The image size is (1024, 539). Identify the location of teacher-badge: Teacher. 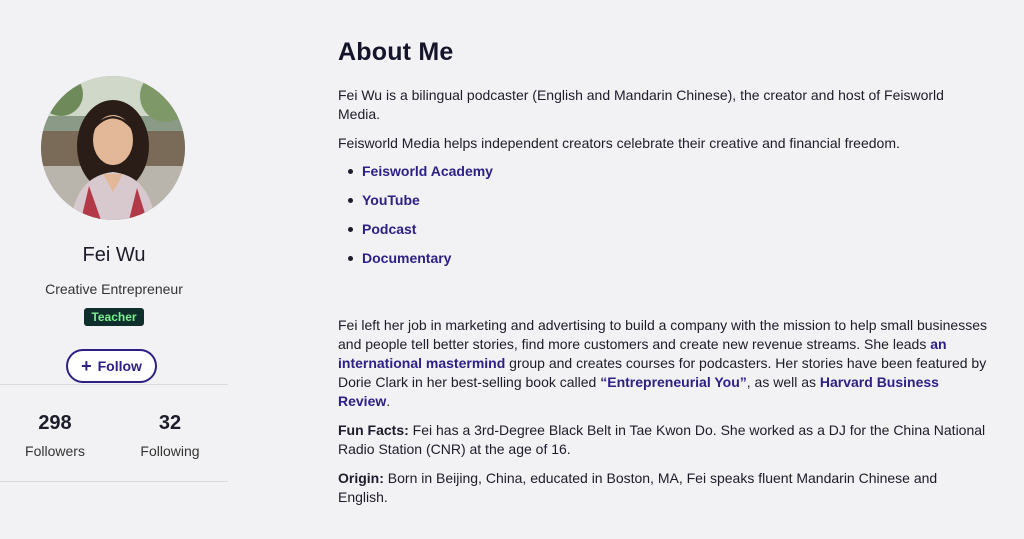
(114, 317).